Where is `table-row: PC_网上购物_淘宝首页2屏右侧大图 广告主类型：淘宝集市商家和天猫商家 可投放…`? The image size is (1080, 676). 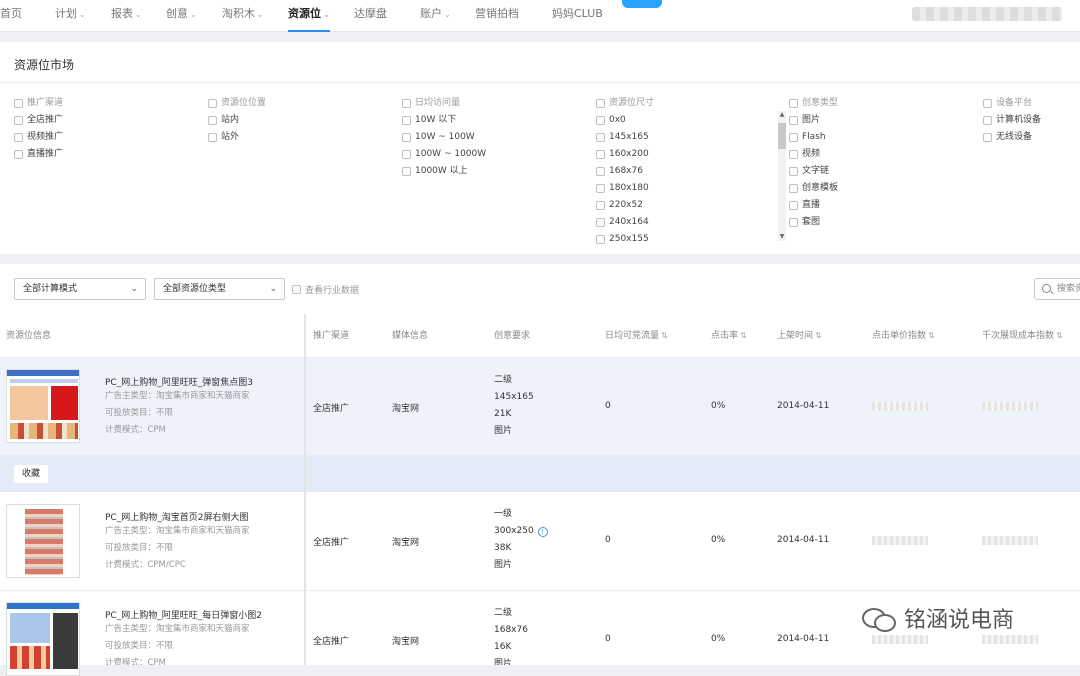
table-row: PC_网上购物_淘宝首页2屏右侧大图 广告主类型：淘宝集市商家和天猫商家 可投放… is located at coordinates (540, 541).